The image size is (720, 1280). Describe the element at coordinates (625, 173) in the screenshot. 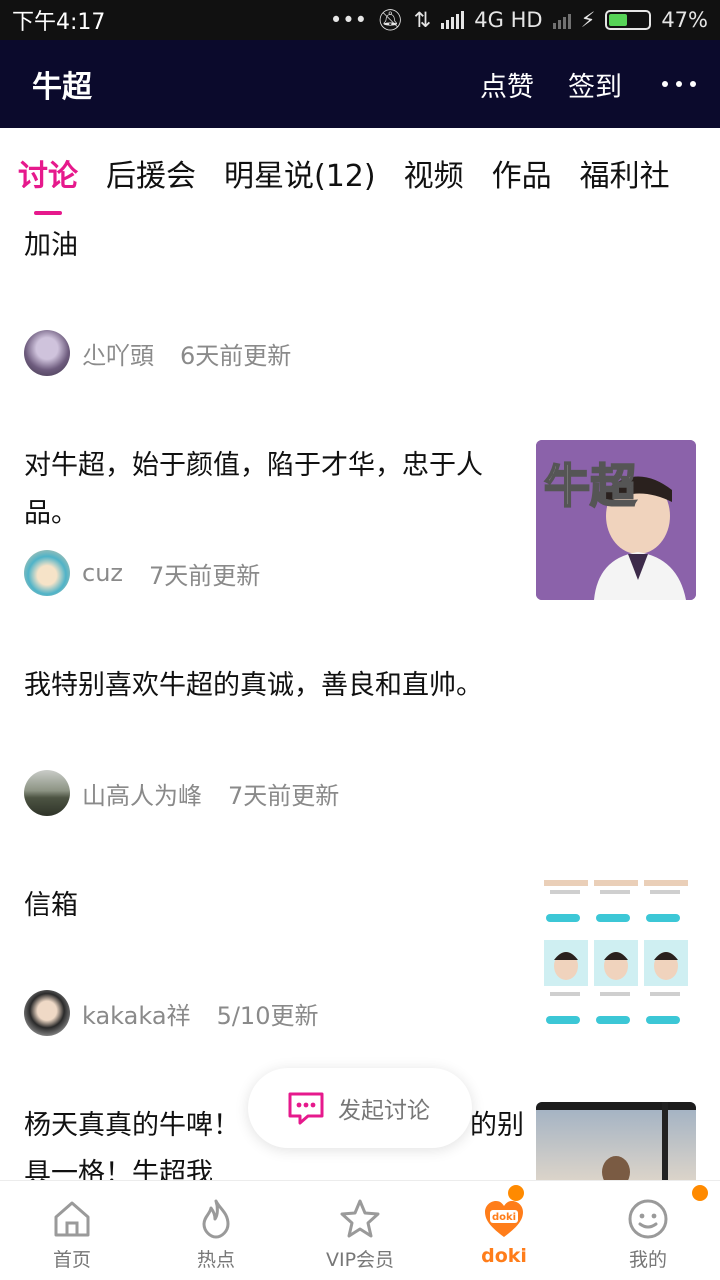

I see `tab-welfare: 福利社` at that location.